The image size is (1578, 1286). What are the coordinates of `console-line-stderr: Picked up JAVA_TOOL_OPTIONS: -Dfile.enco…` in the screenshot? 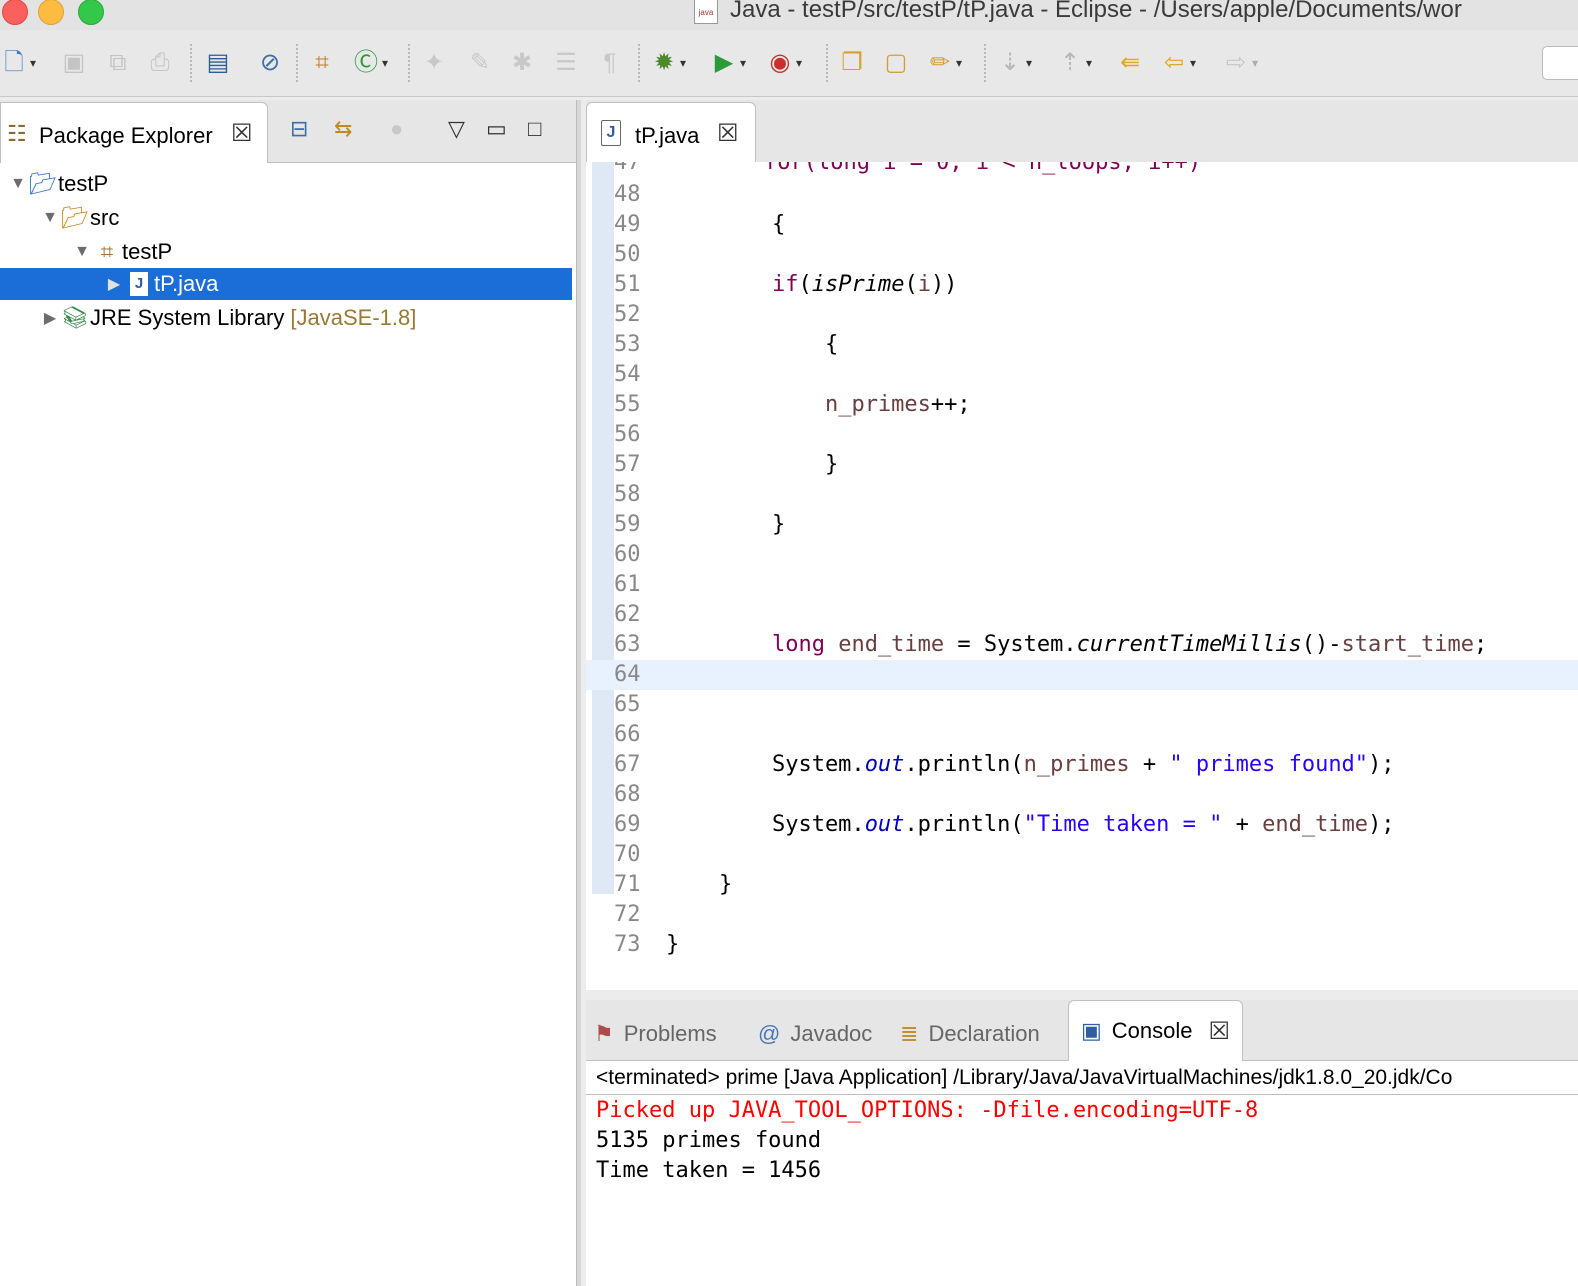 It's located at (927, 1110).